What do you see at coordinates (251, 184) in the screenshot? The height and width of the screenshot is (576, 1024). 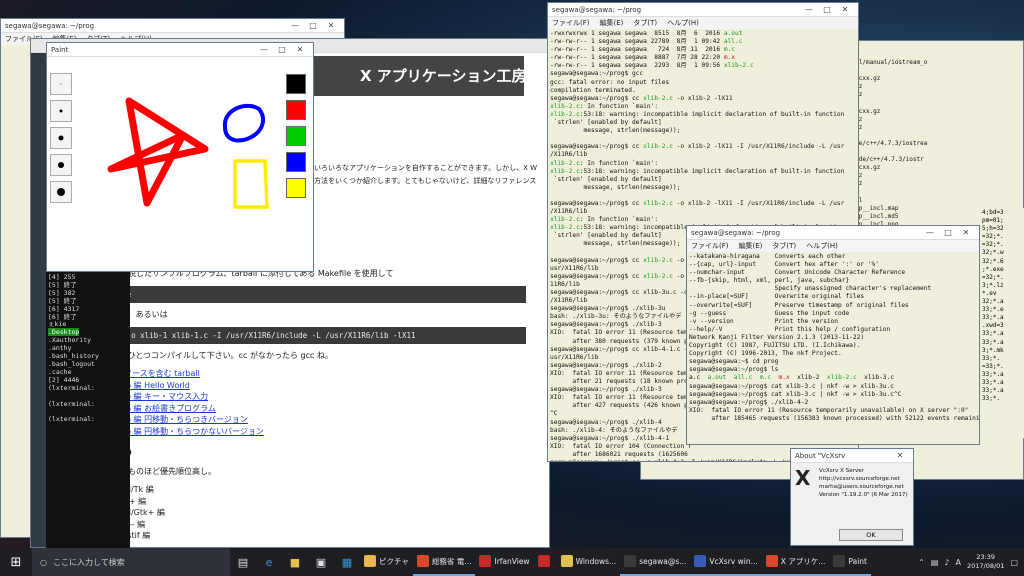 I see `yellow-rect-stroke` at bounding box center [251, 184].